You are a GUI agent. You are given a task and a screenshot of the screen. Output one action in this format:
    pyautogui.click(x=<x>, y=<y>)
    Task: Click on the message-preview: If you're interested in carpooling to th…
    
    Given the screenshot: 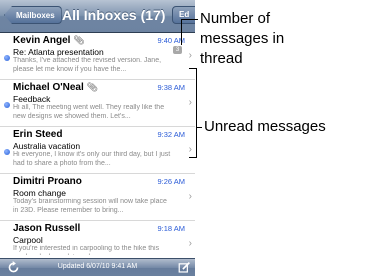 What is the action you would take?
    pyautogui.click(x=86, y=250)
    